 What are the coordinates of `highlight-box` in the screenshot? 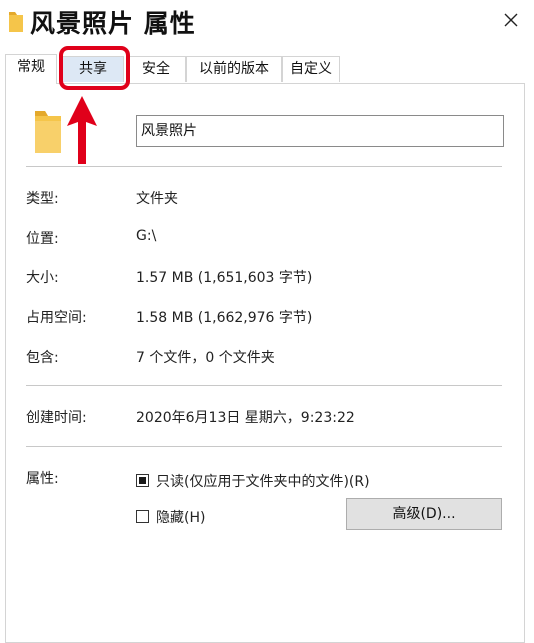 It's located at (94, 68).